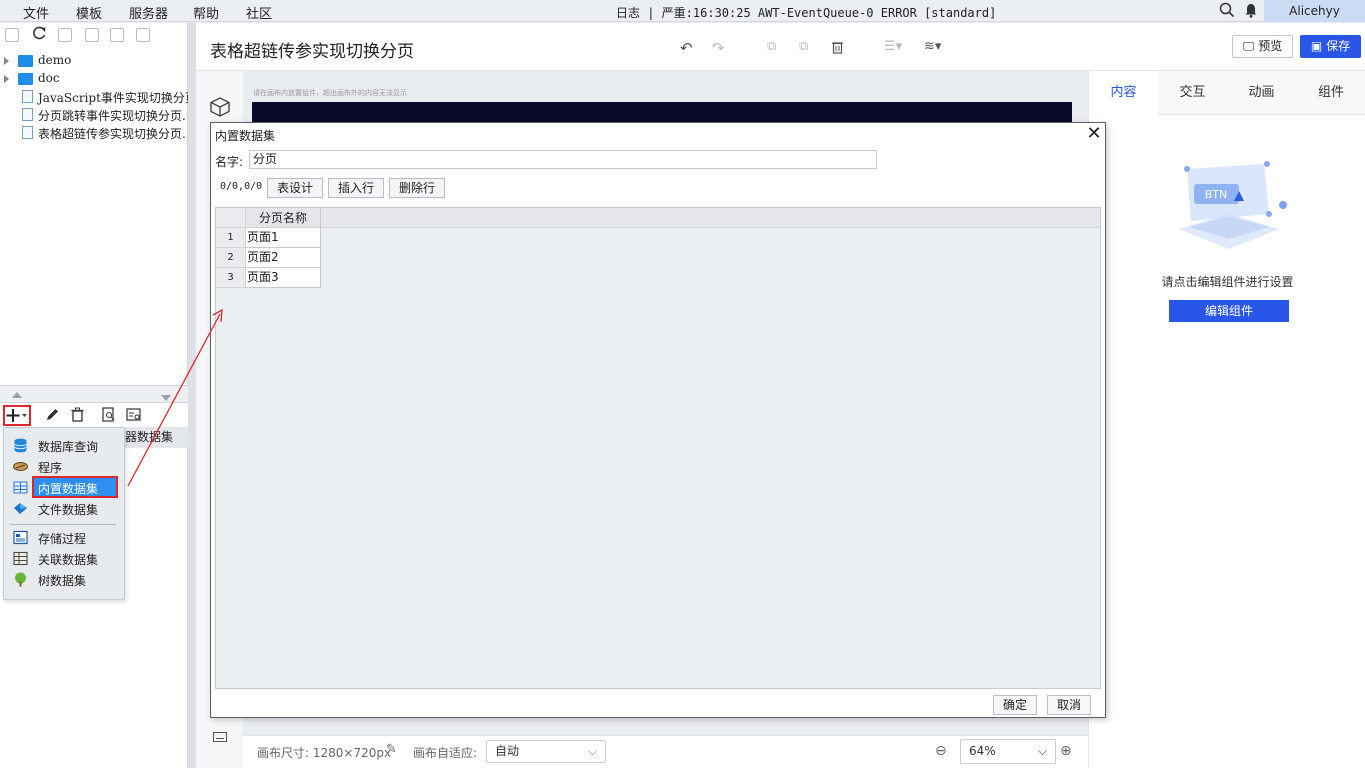 This screenshot has width=1365, height=768. I want to click on builtin-dataset-icon, so click(20, 487).